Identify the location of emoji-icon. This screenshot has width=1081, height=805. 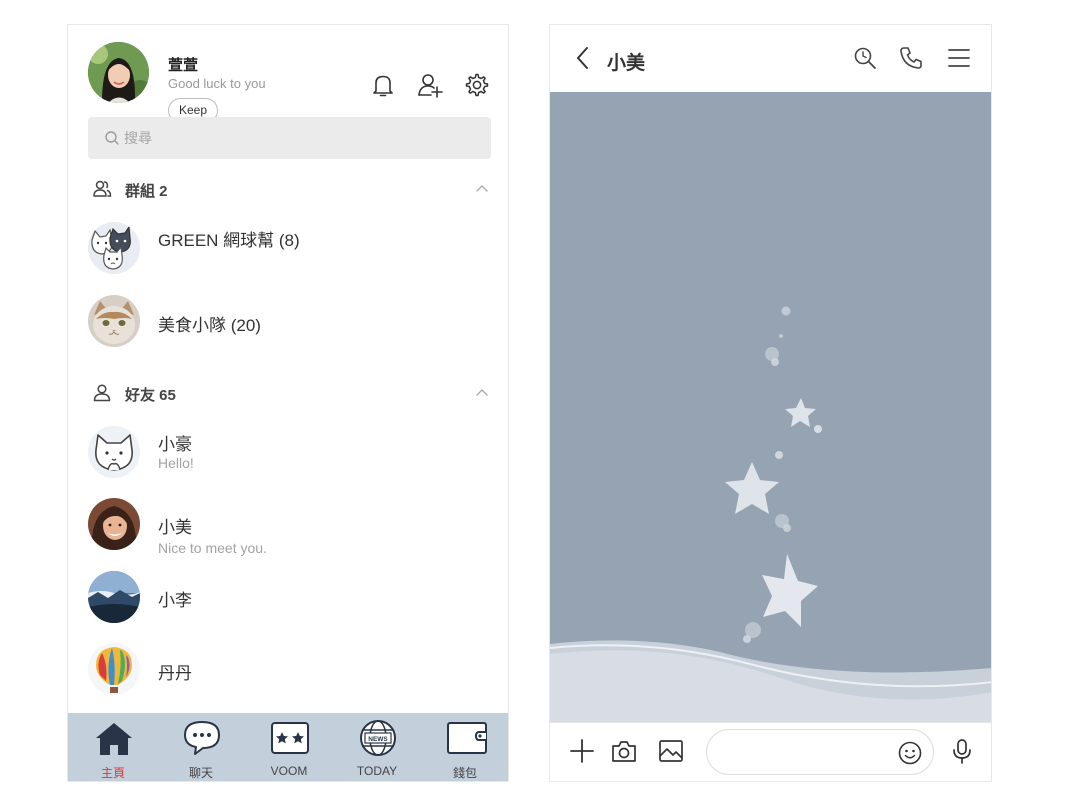
(910, 753).